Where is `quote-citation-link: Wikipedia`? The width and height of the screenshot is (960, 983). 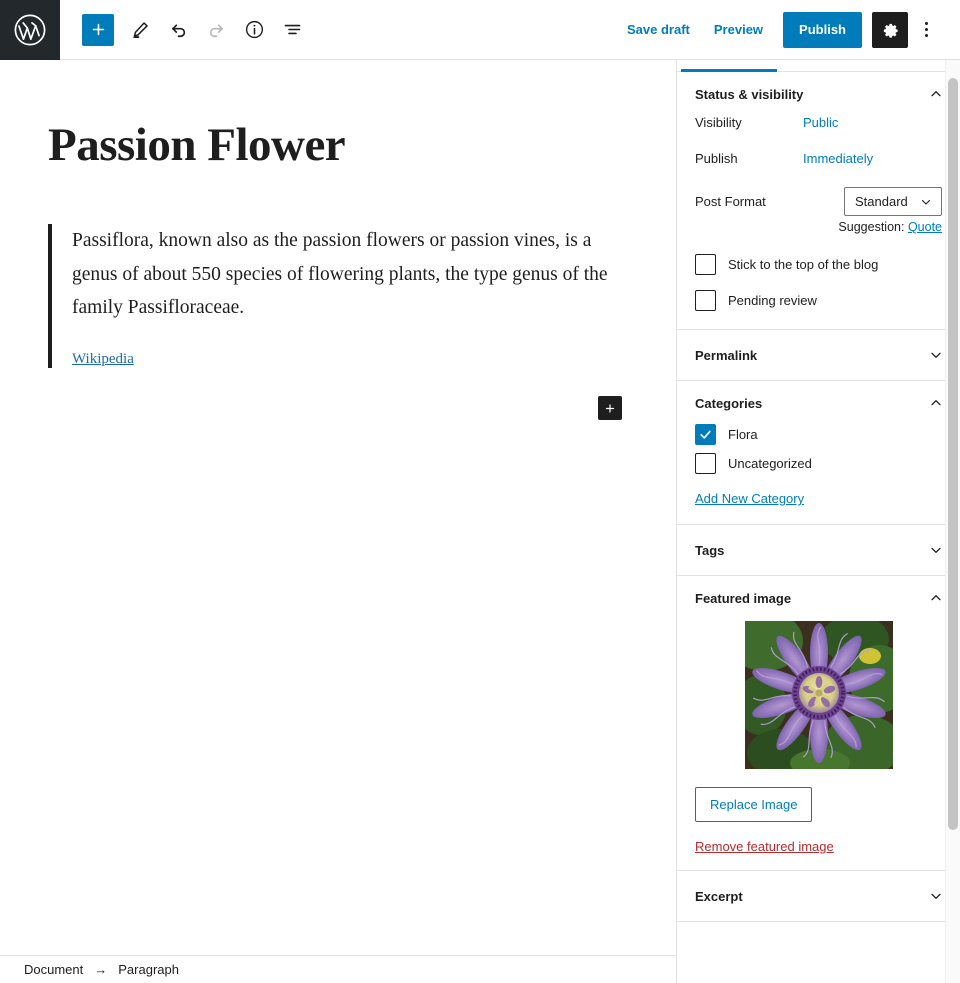
quote-citation-link: Wikipedia is located at coordinates (350, 359).